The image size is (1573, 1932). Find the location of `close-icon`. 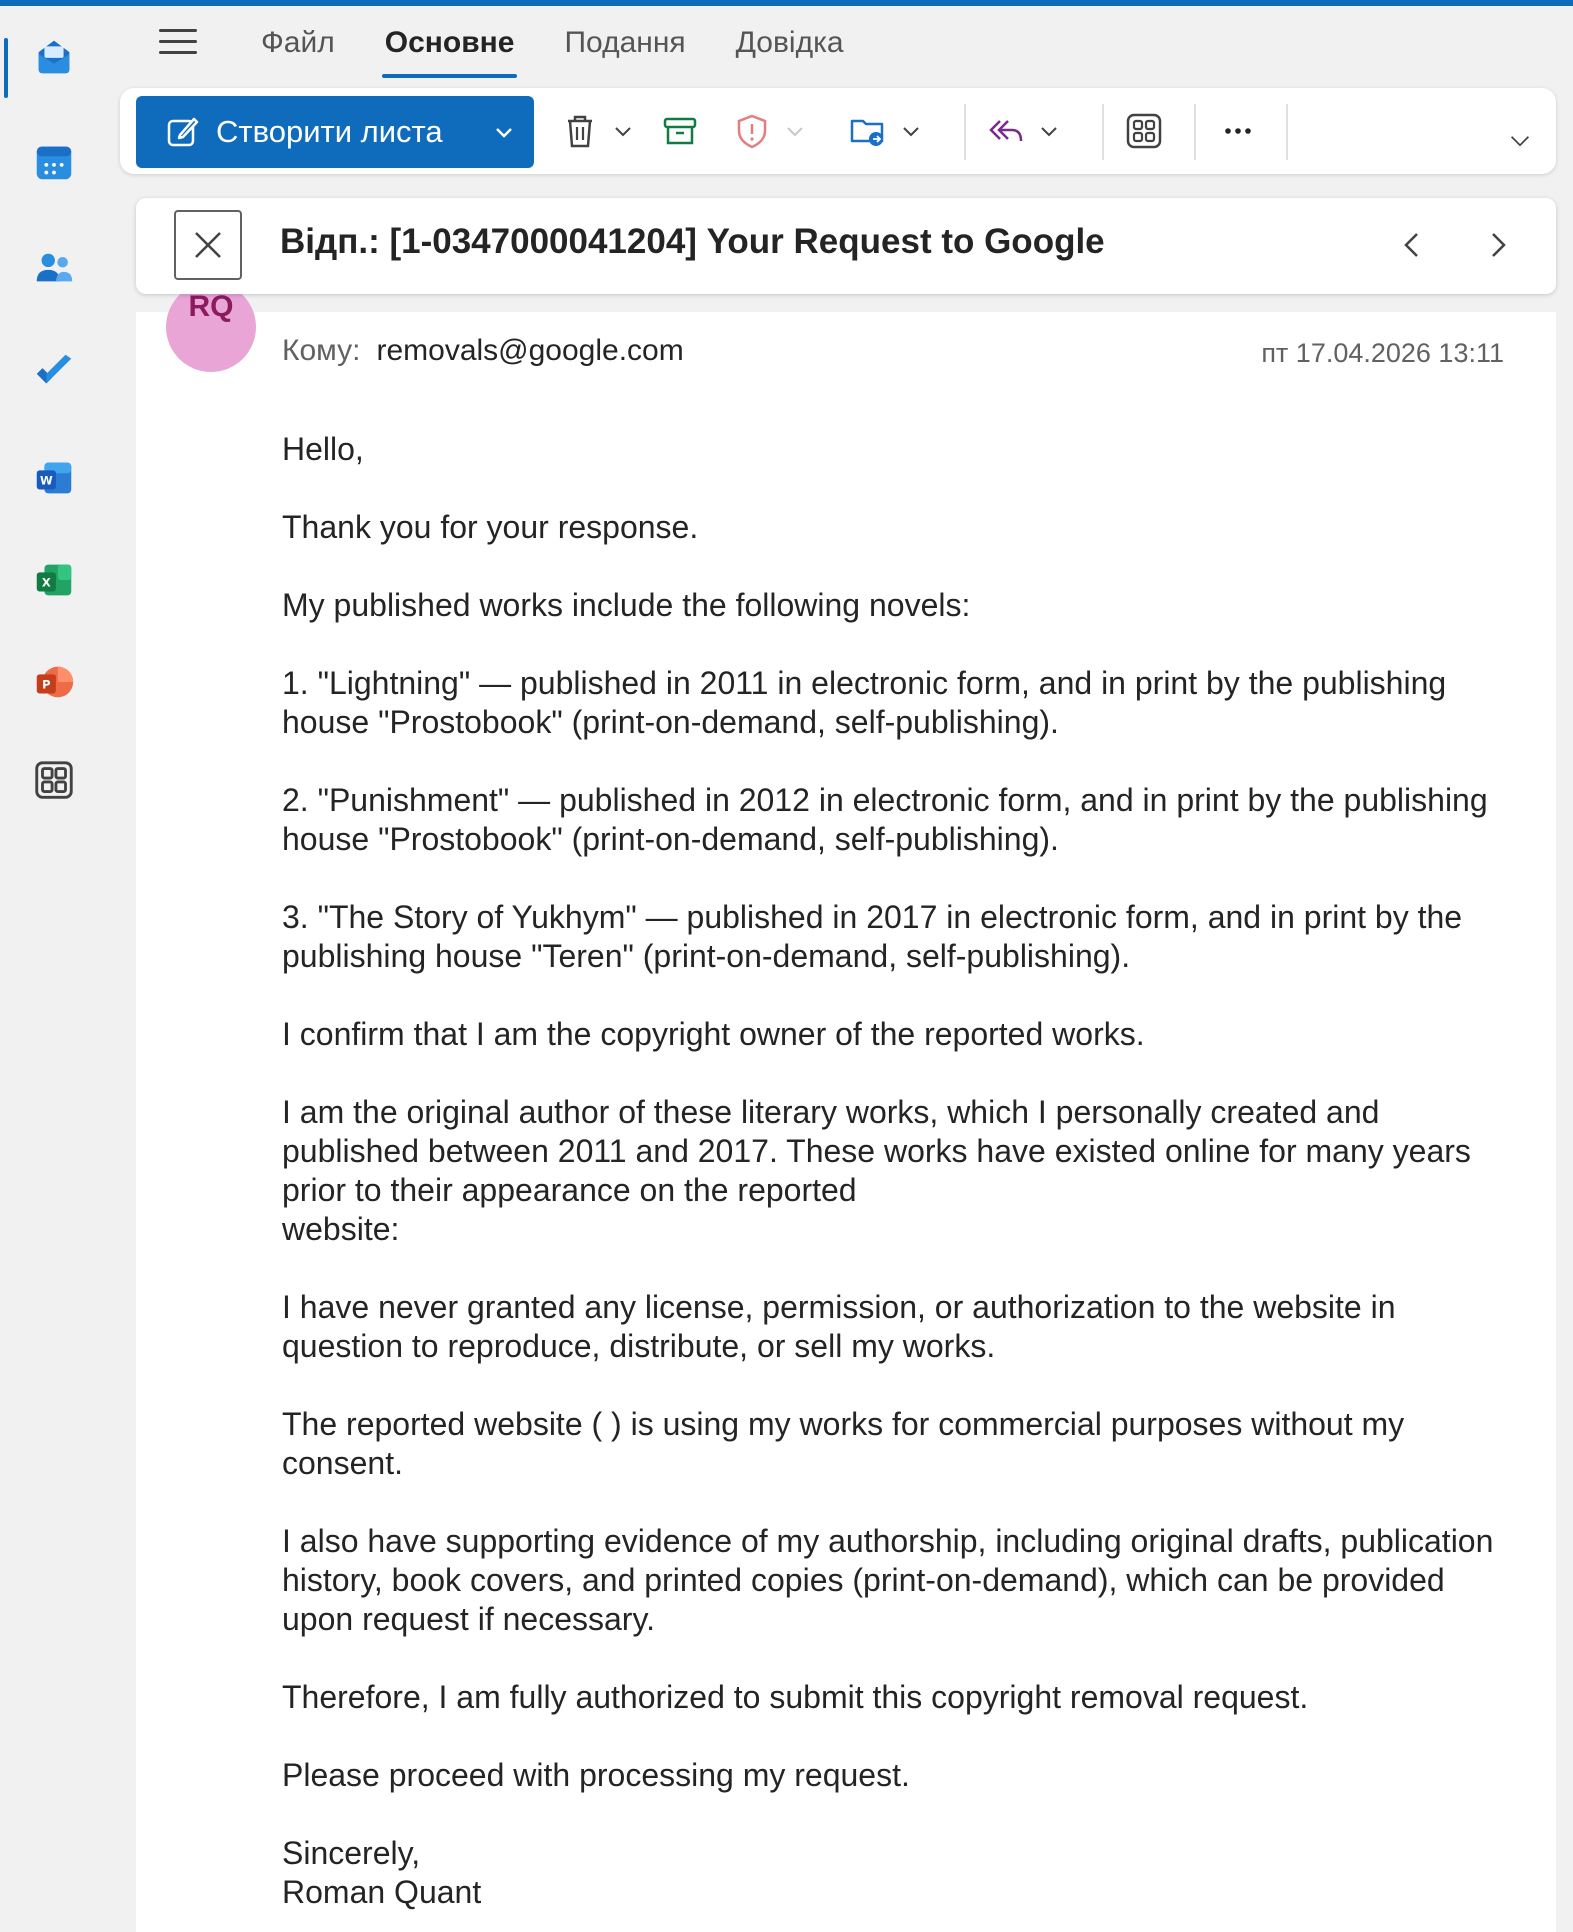

close-icon is located at coordinates (208, 245).